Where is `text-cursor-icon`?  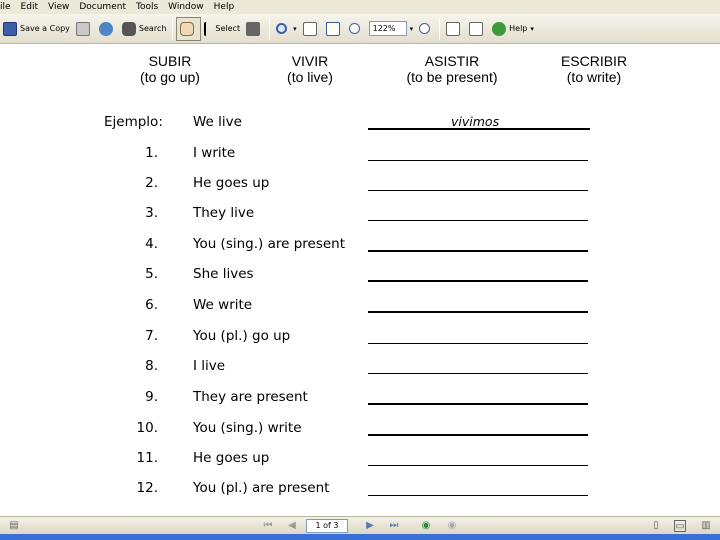
text-cursor-icon is located at coordinates (208, 28).